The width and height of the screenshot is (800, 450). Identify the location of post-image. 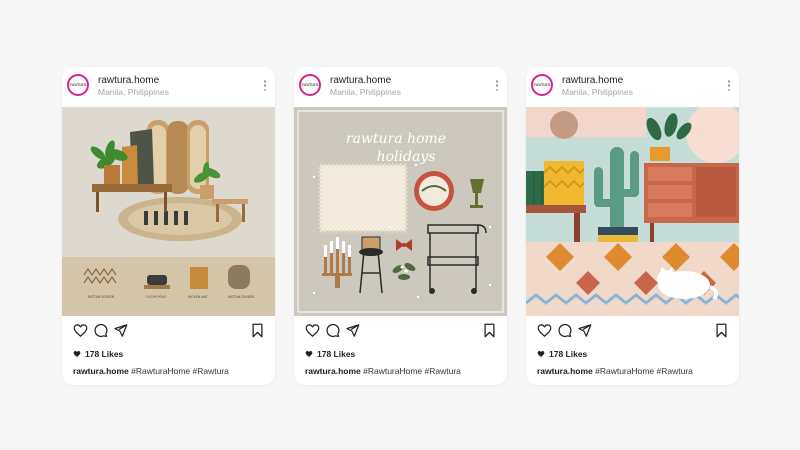
(632, 211).